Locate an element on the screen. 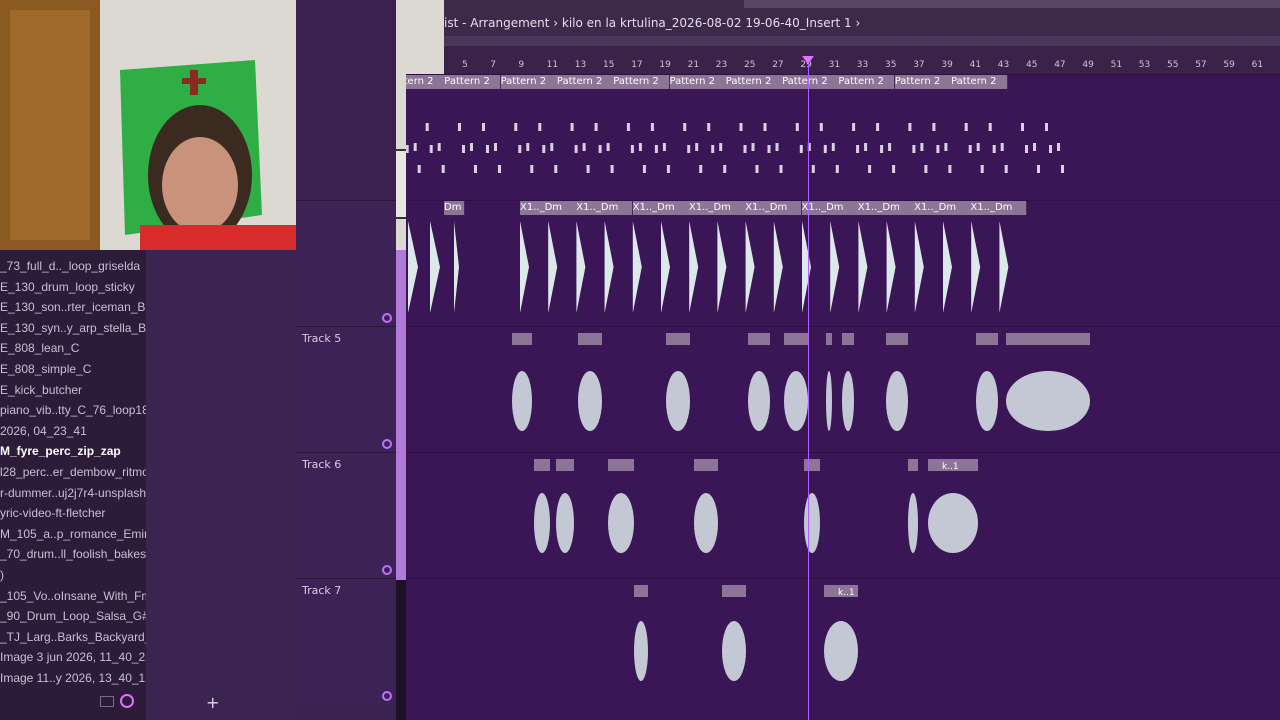 Image resolution: width=1280 pixels, height=720 pixels. browser-item: _73_full_d.._loop_griselda is located at coordinates (73, 266).